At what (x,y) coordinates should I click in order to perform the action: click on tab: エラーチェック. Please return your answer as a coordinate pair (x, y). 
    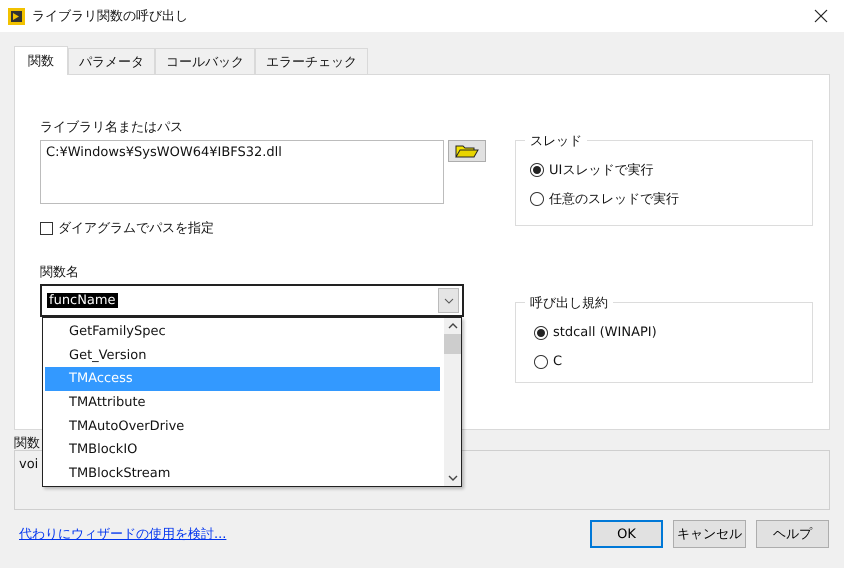
    Looking at the image, I should click on (311, 61).